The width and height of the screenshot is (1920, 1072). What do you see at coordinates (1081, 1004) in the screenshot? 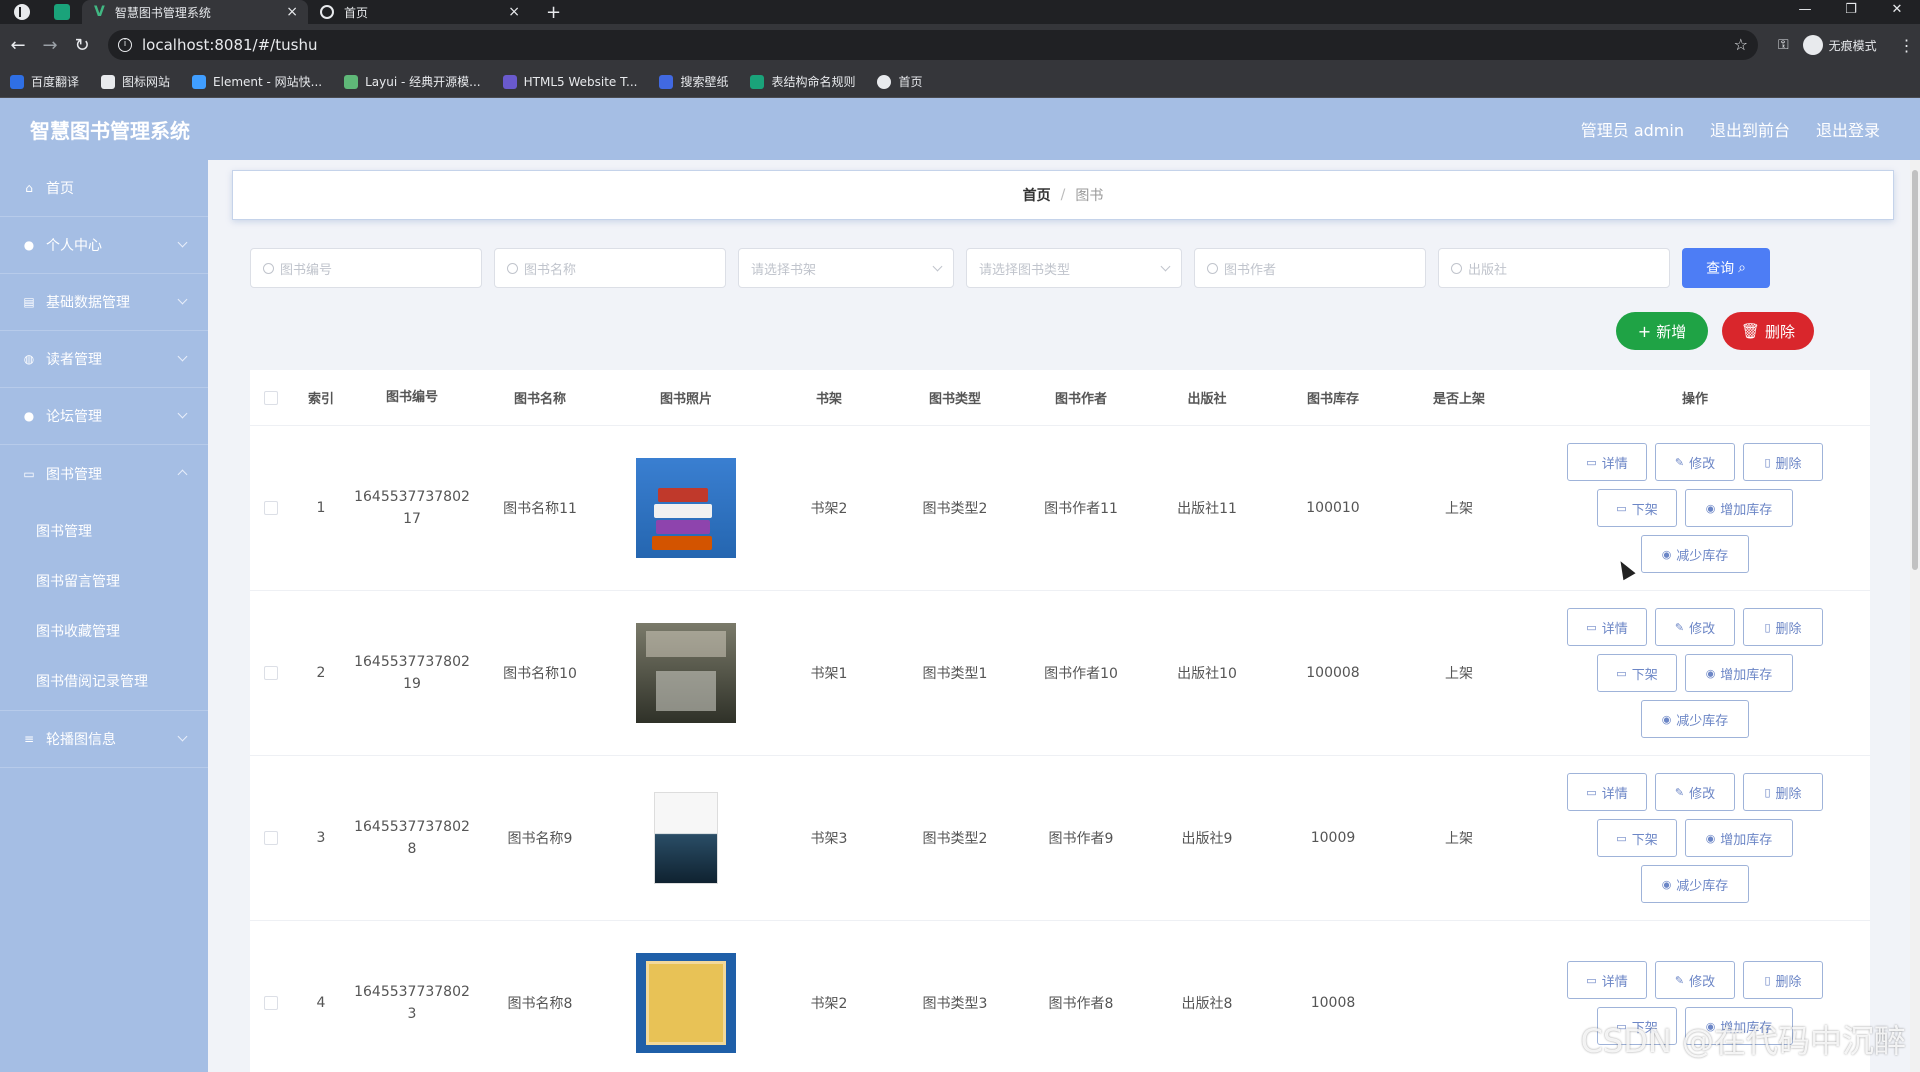
I see `cell-author: 图书作者8` at bounding box center [1081, 1004].